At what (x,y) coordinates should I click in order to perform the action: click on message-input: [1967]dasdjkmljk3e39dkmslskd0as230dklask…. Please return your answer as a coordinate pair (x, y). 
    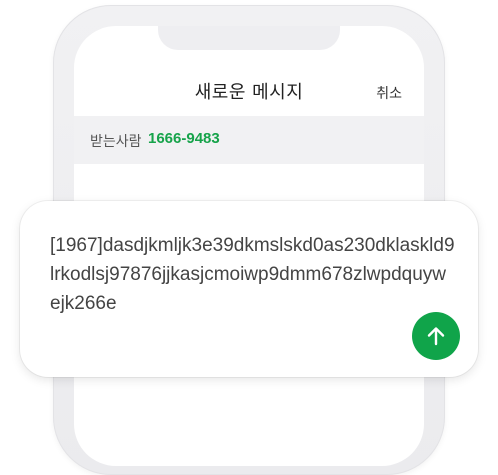
    Looking at the image, I should click on (252, 274).